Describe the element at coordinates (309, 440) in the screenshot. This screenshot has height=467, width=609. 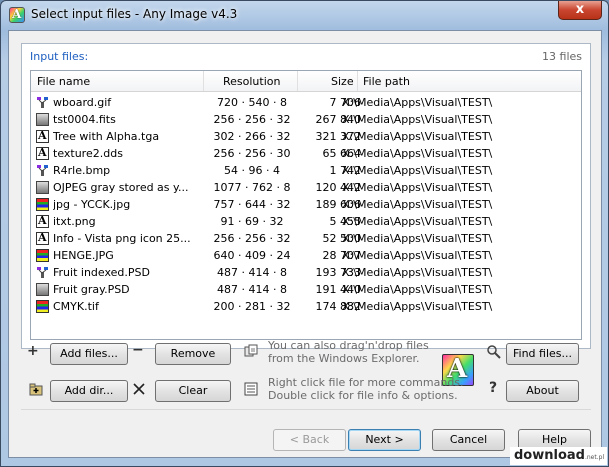
I see `back-button: < Back` at that location.